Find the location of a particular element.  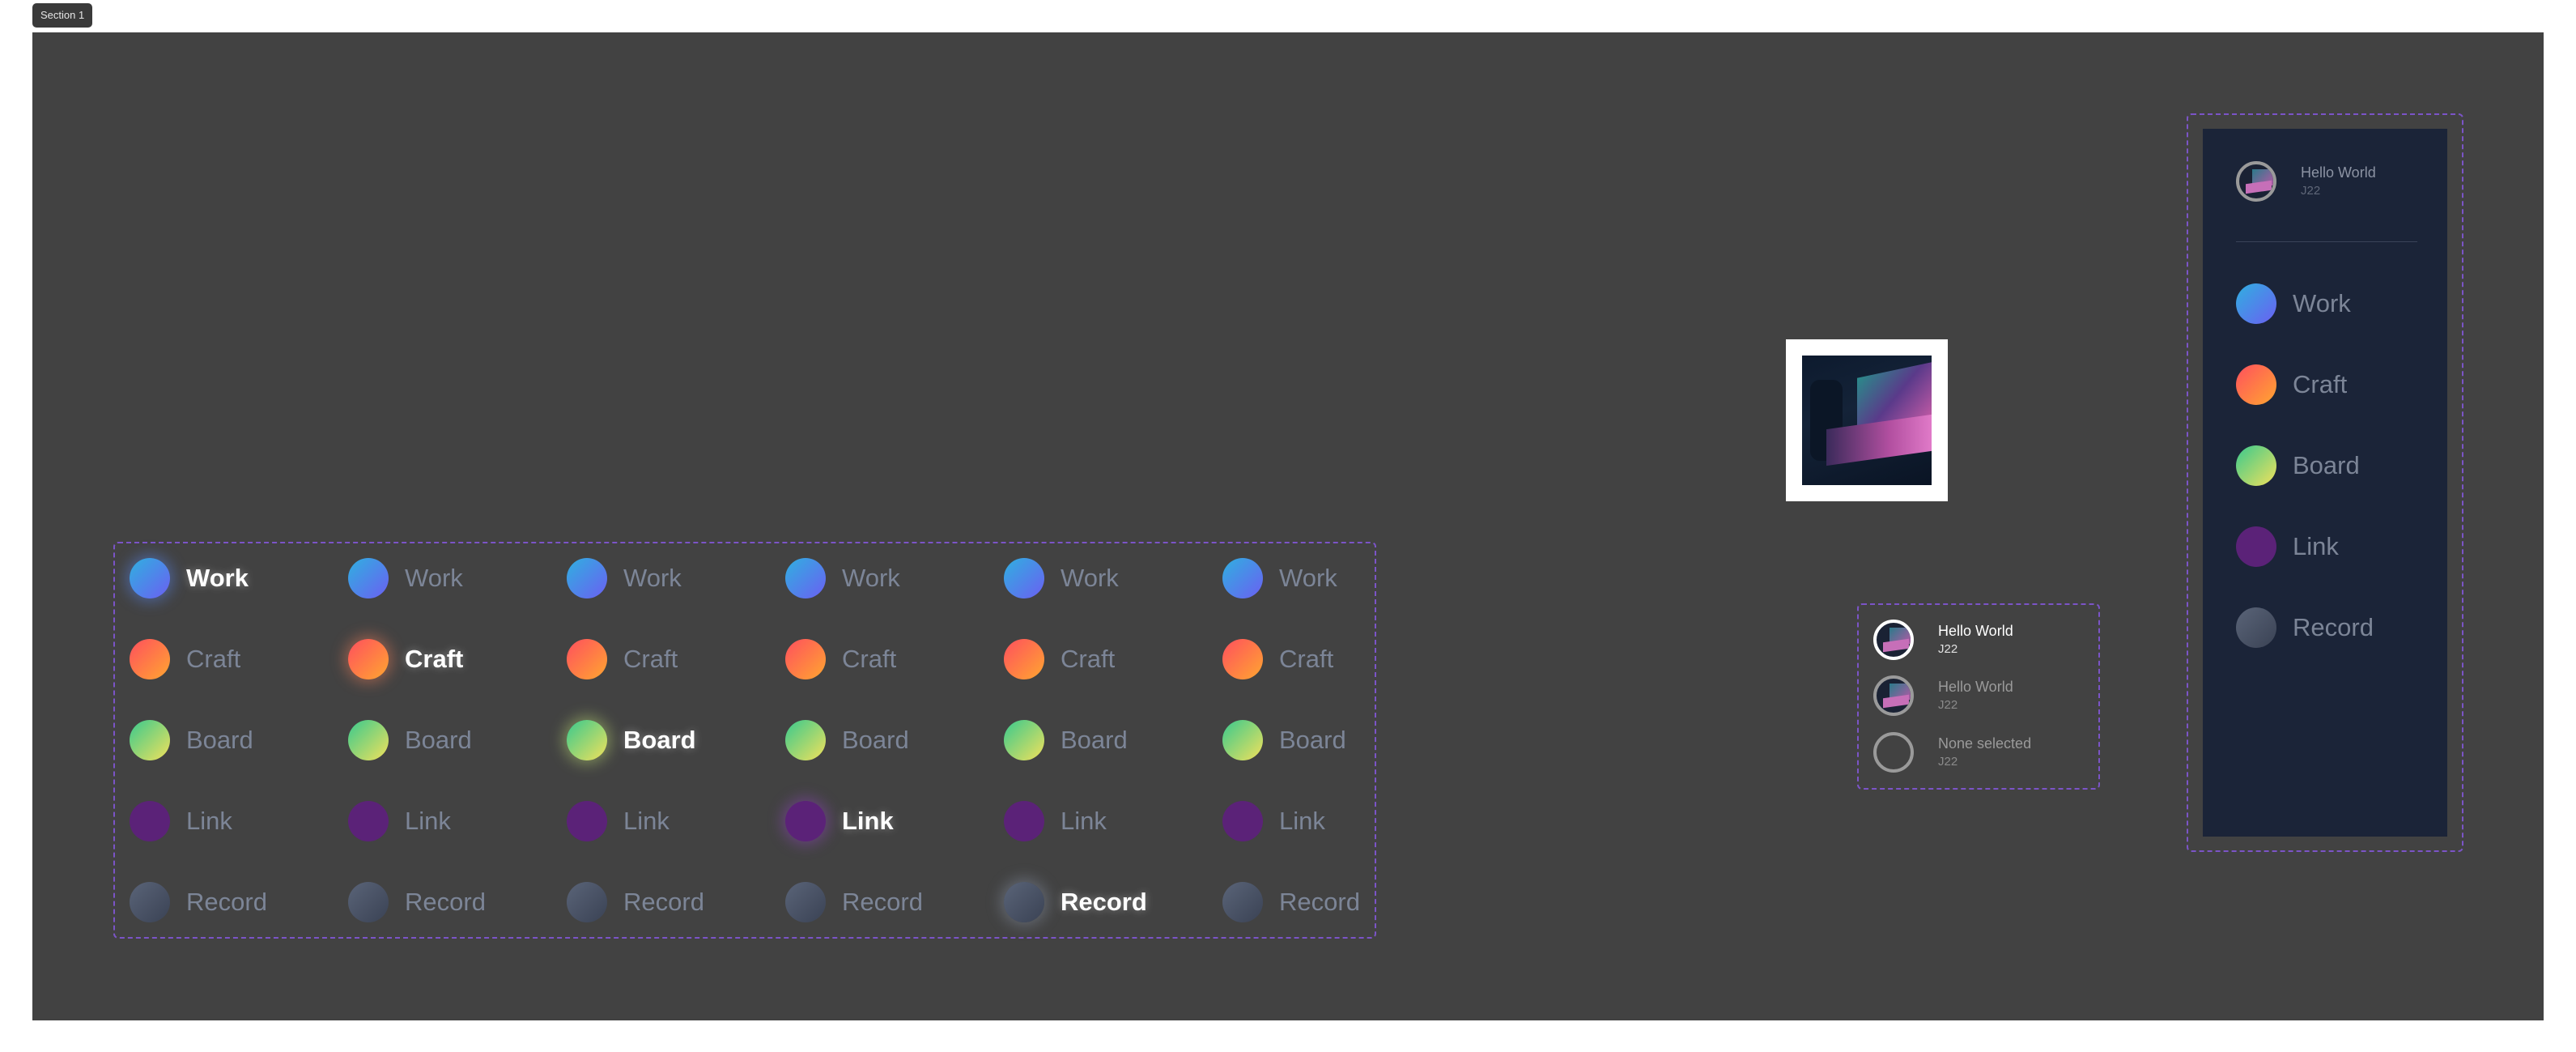

sidebar-item-work: Work is located at coordinates (2293, 304).